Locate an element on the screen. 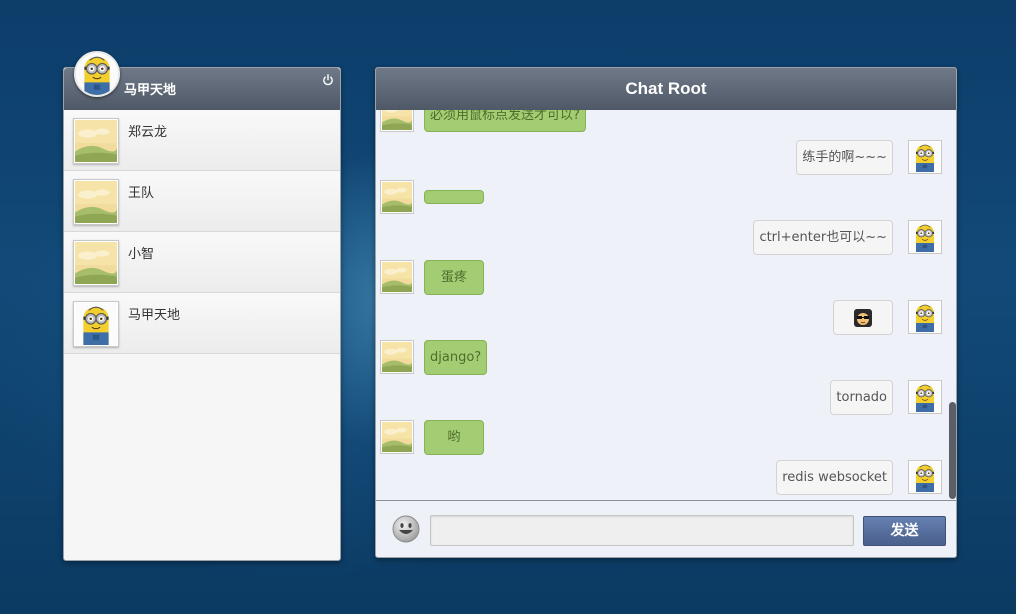 The width and height of the screenshot is (1016, 614). message-bubble: ctrl+enter也可以~~ is located at coordinates (823, 237).